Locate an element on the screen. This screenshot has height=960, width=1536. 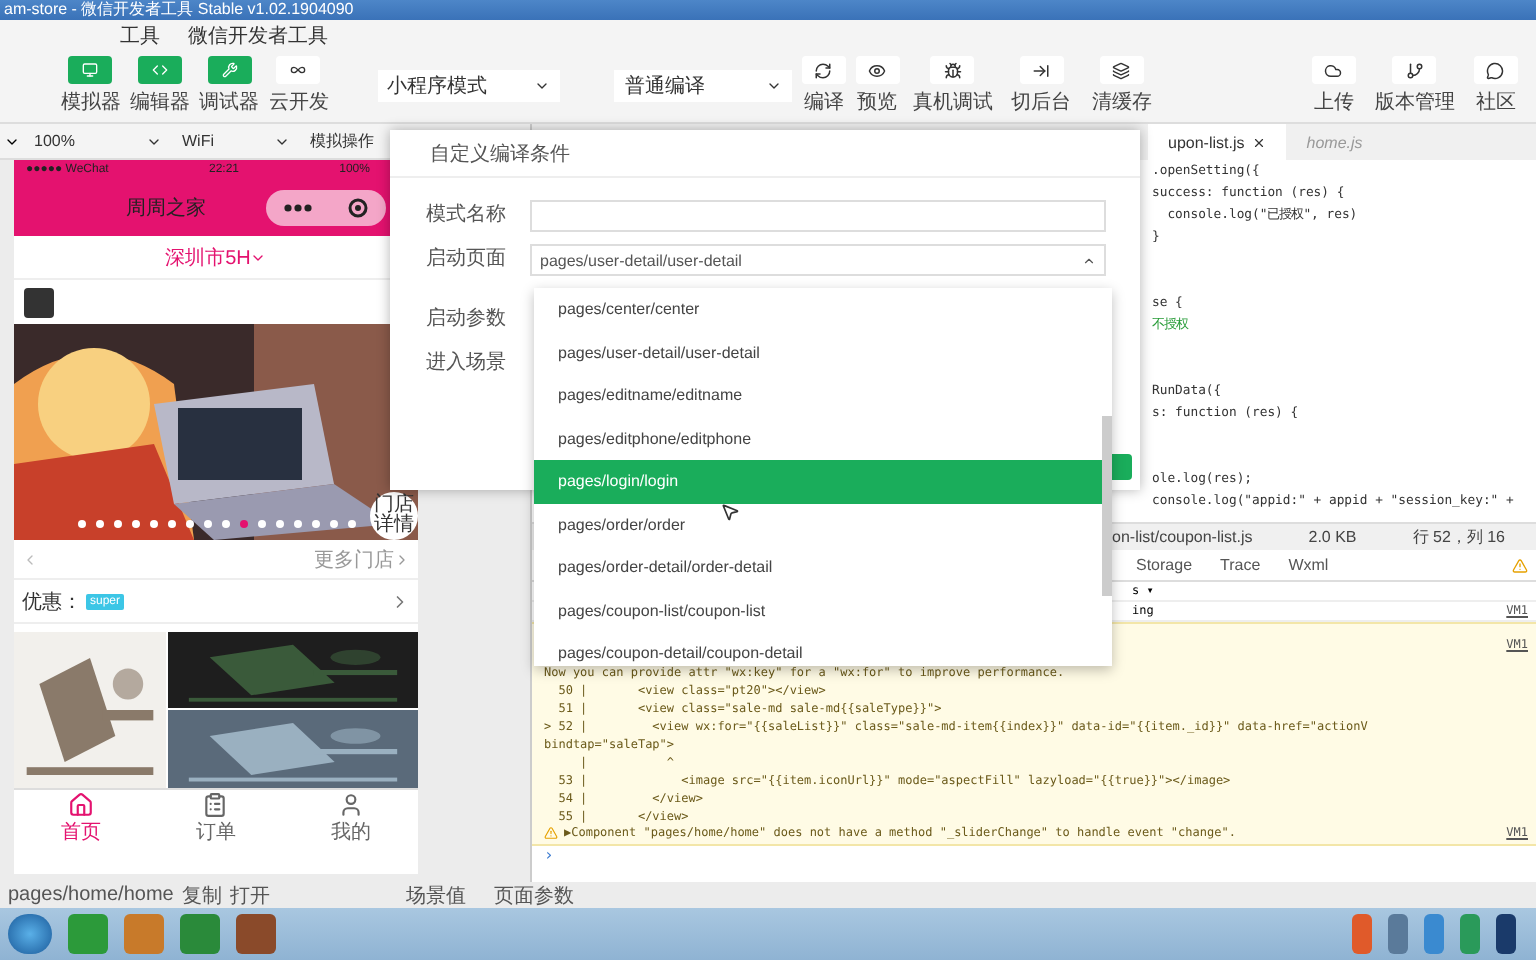
status-link: 页面参数 is located at coordinates (533, 895).